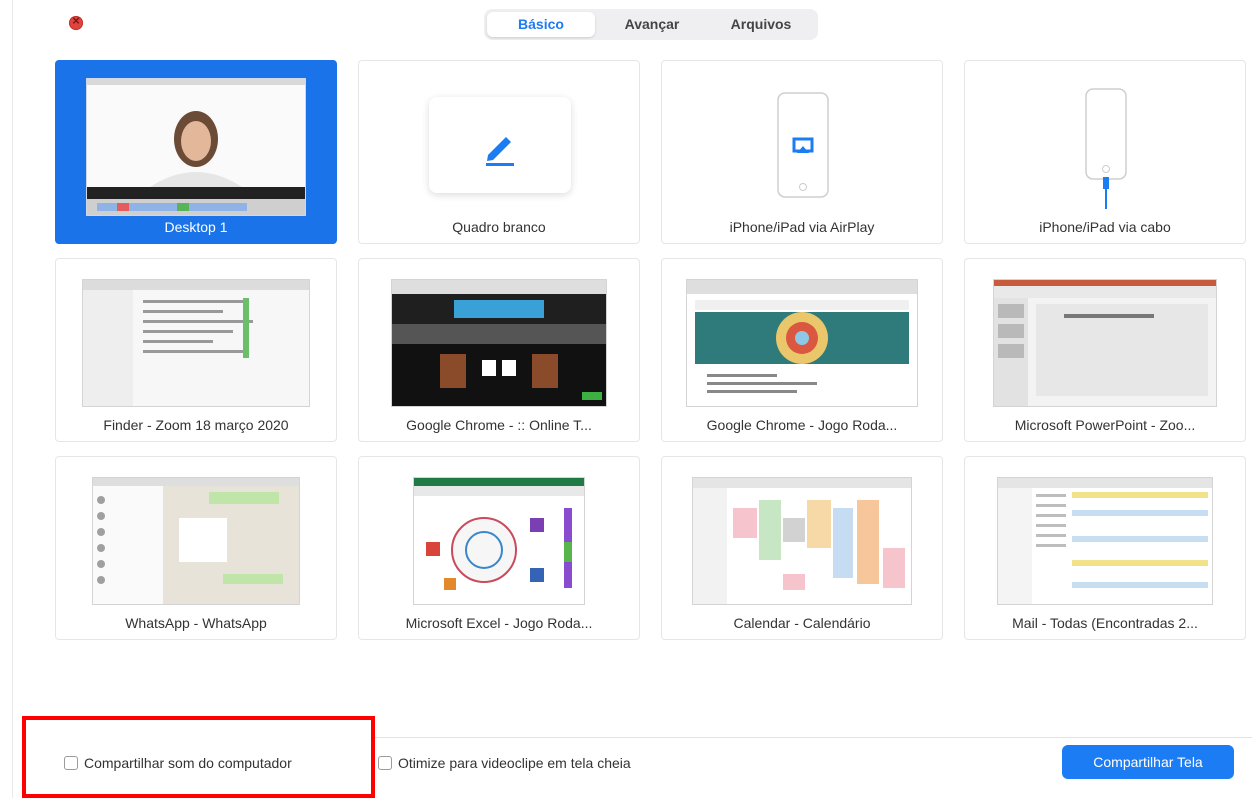 The width and height of the screenshot is (1260, 798). I want to click on tile-label: Calendar - Calendário, so click(802, 623).